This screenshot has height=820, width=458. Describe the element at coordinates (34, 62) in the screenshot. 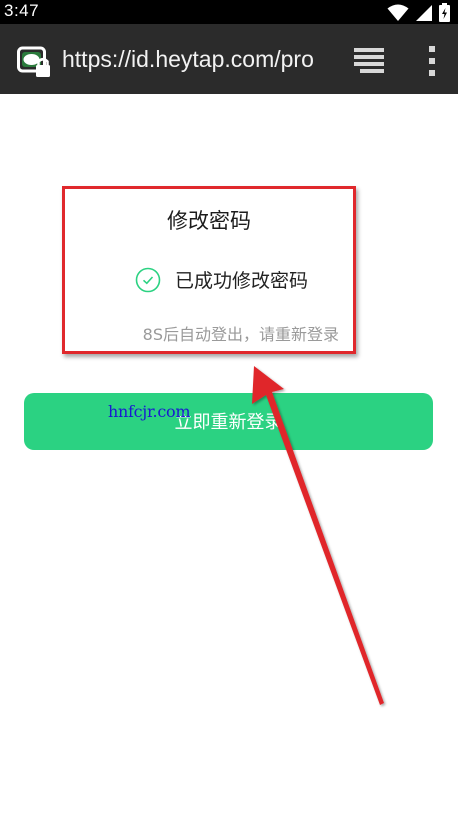

I see `site-lock-icon` at that location.